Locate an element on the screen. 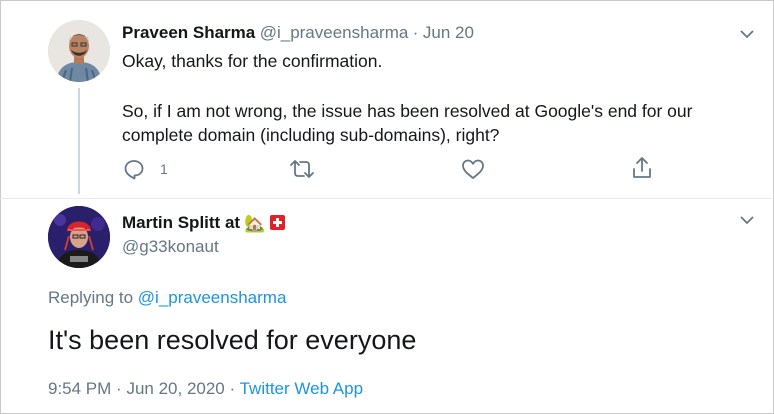  share-icon is located at coordinates (642, 167).